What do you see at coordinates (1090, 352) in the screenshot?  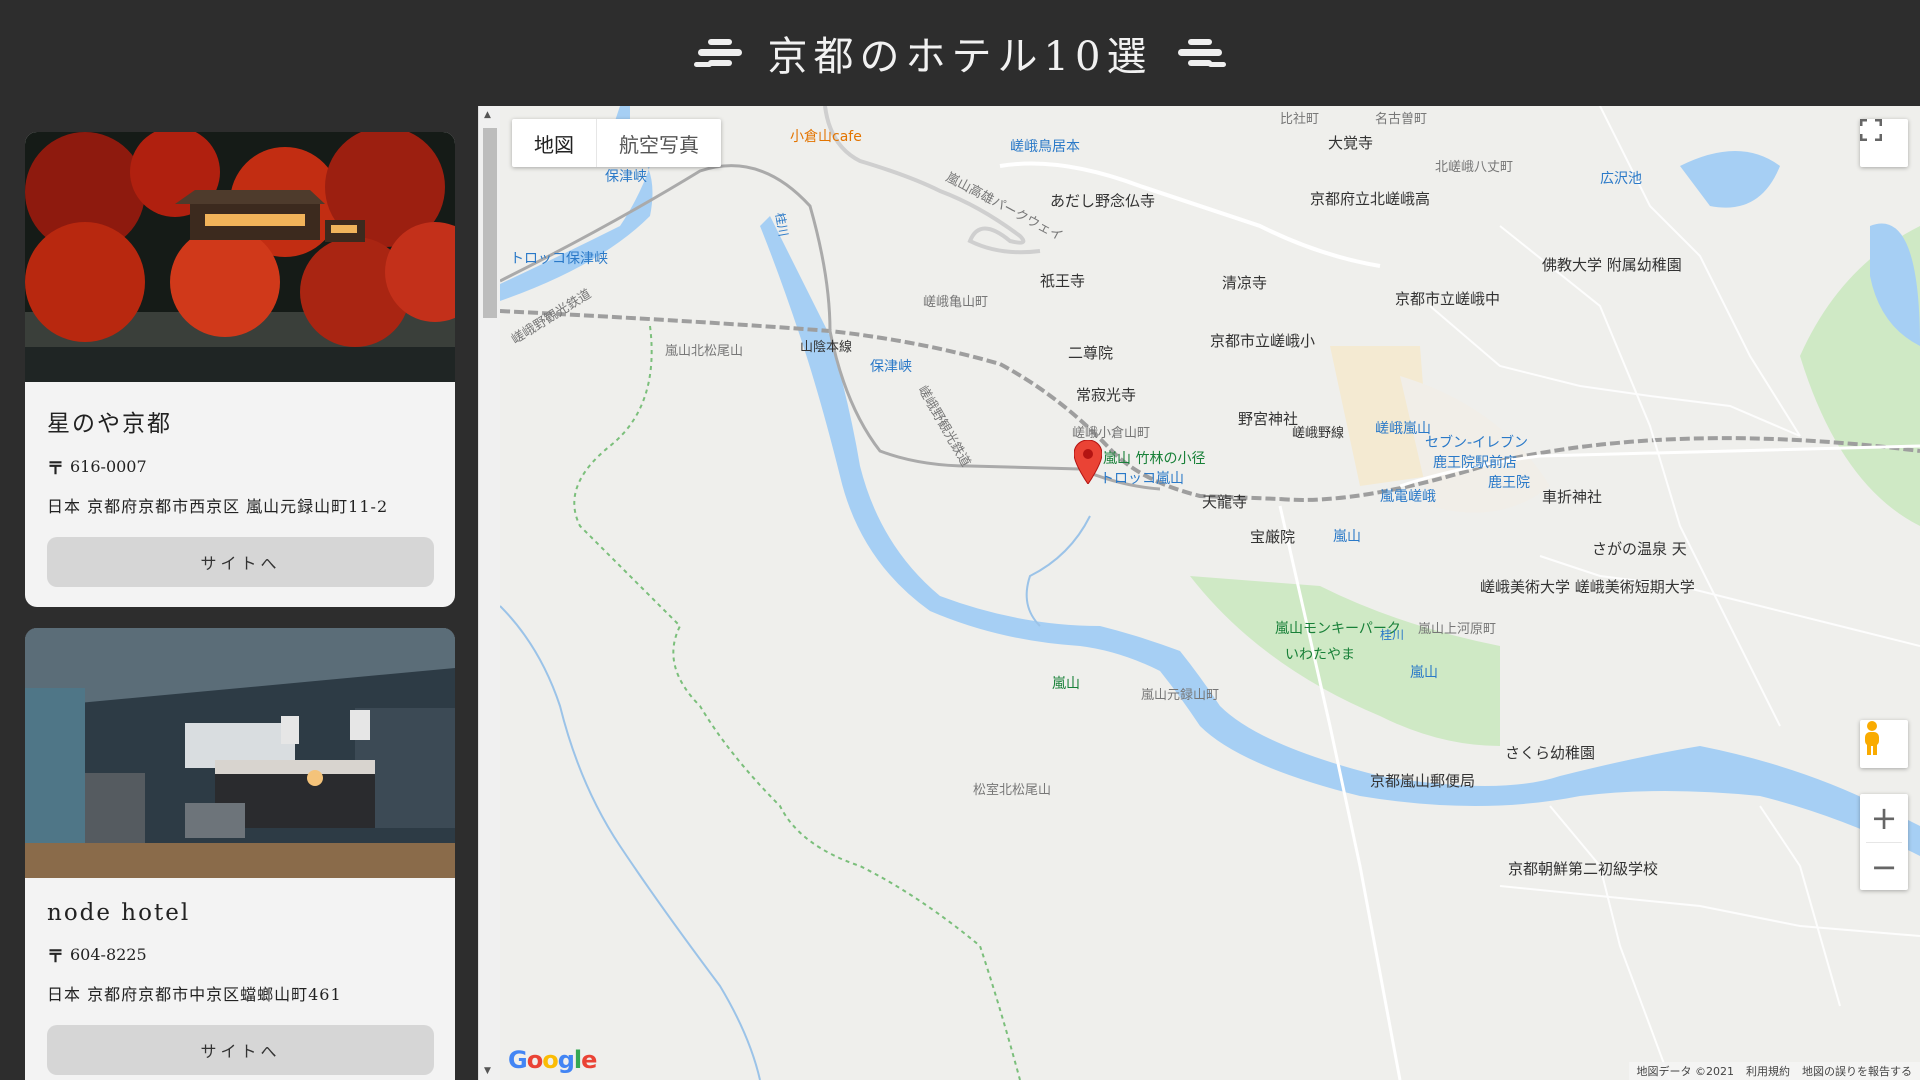 I see `map-label: 二尊院` at bounding box center [1090, 352].